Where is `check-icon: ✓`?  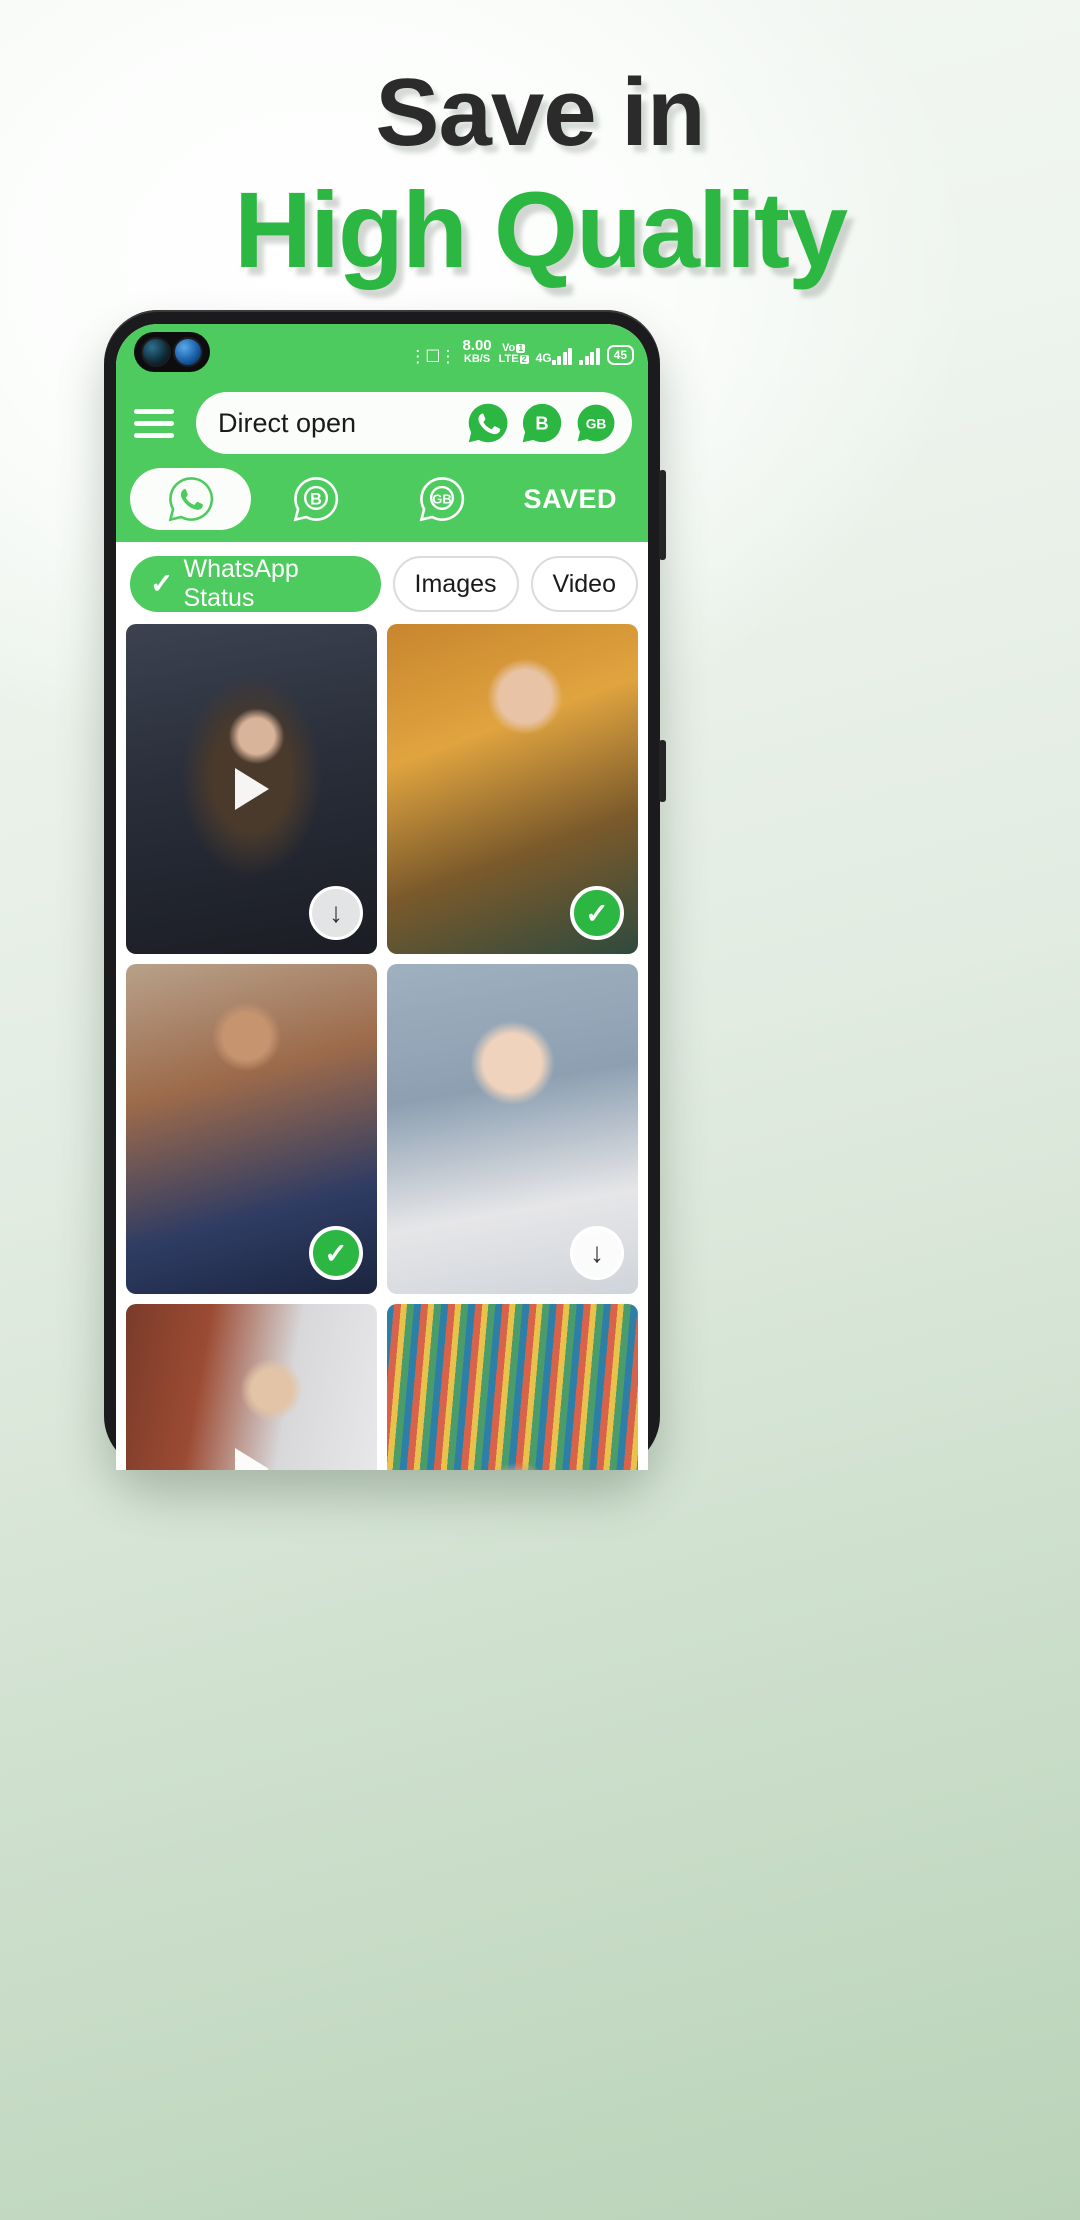 check-icon: ✓ is located at coordinates (162, 583).